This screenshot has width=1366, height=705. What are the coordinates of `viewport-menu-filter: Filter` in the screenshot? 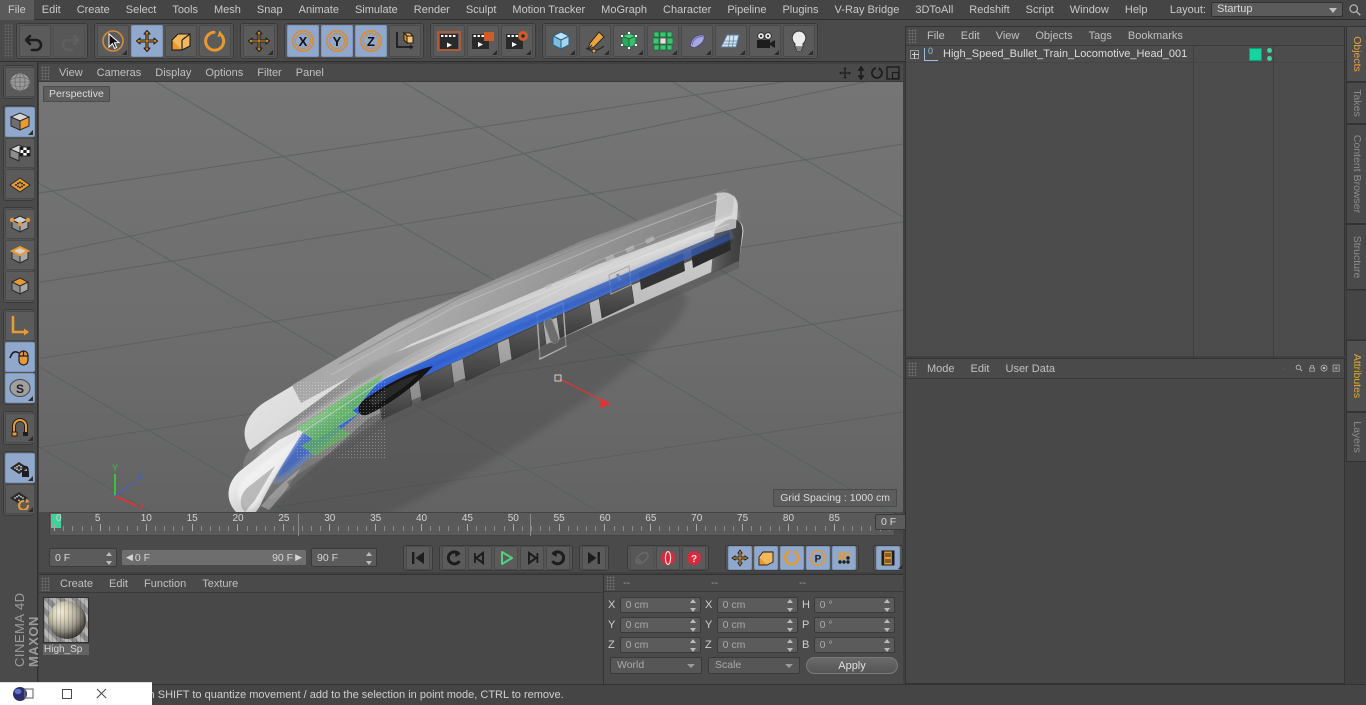 It's located at (269, 73).